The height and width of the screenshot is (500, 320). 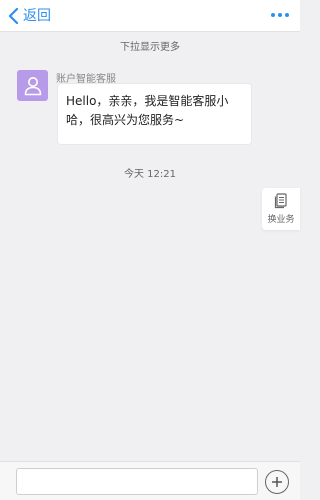 I want to click on more-dots-icon, so click(x=280, y=15).